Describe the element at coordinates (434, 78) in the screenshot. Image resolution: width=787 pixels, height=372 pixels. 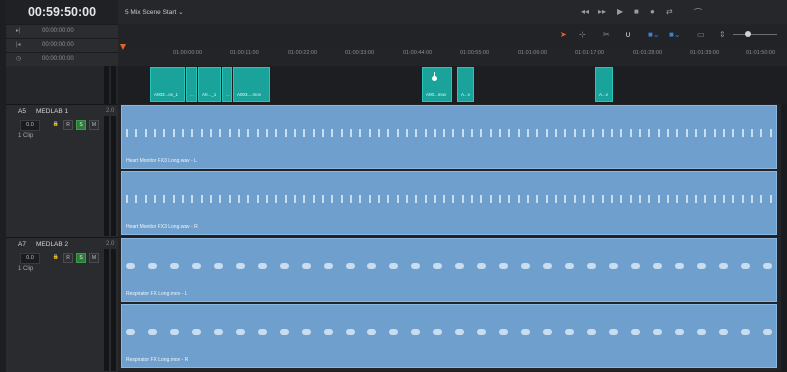
I see `clip-marker` at that location.